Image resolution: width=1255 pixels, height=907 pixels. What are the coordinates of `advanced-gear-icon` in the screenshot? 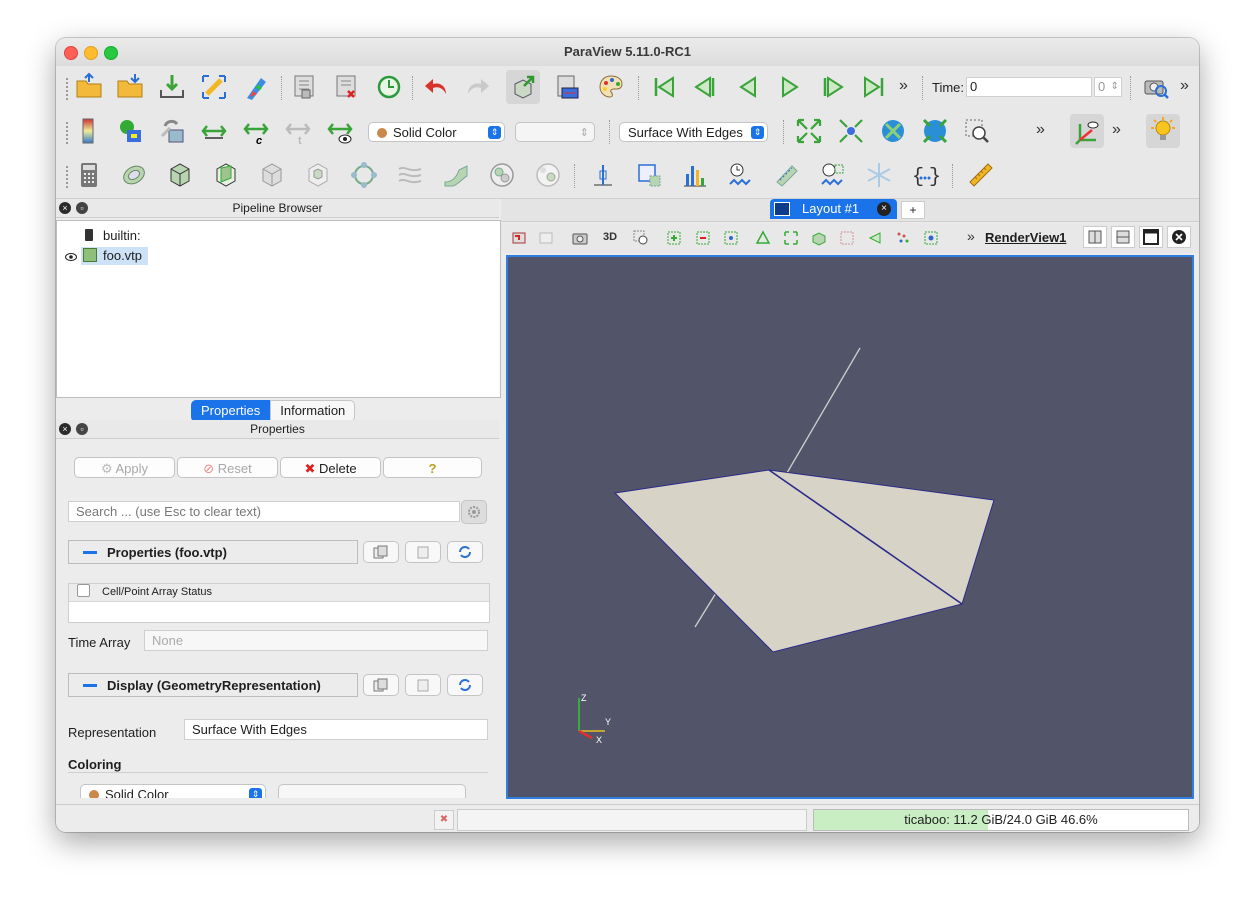 It's located at (474, 512).